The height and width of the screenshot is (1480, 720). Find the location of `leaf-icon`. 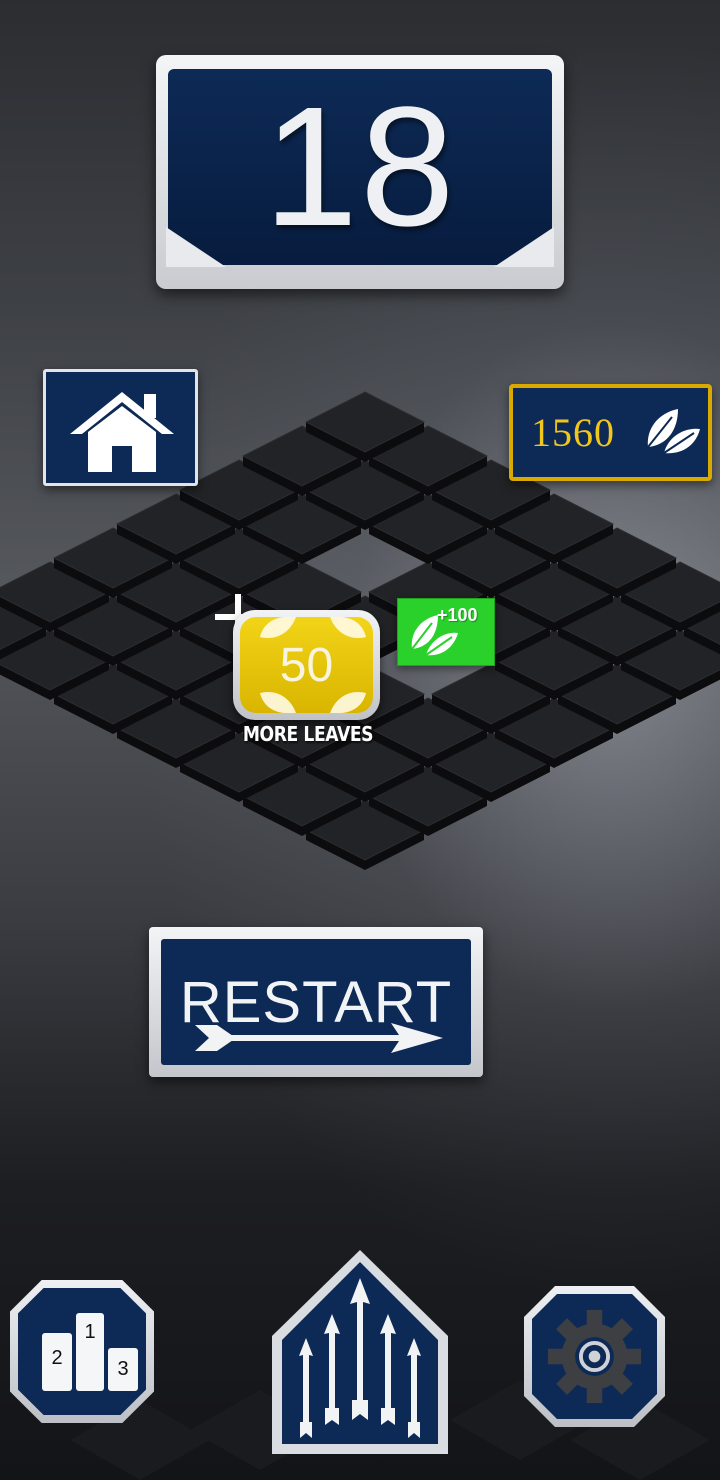

leaf-icon is located at coordinates (673, 431).